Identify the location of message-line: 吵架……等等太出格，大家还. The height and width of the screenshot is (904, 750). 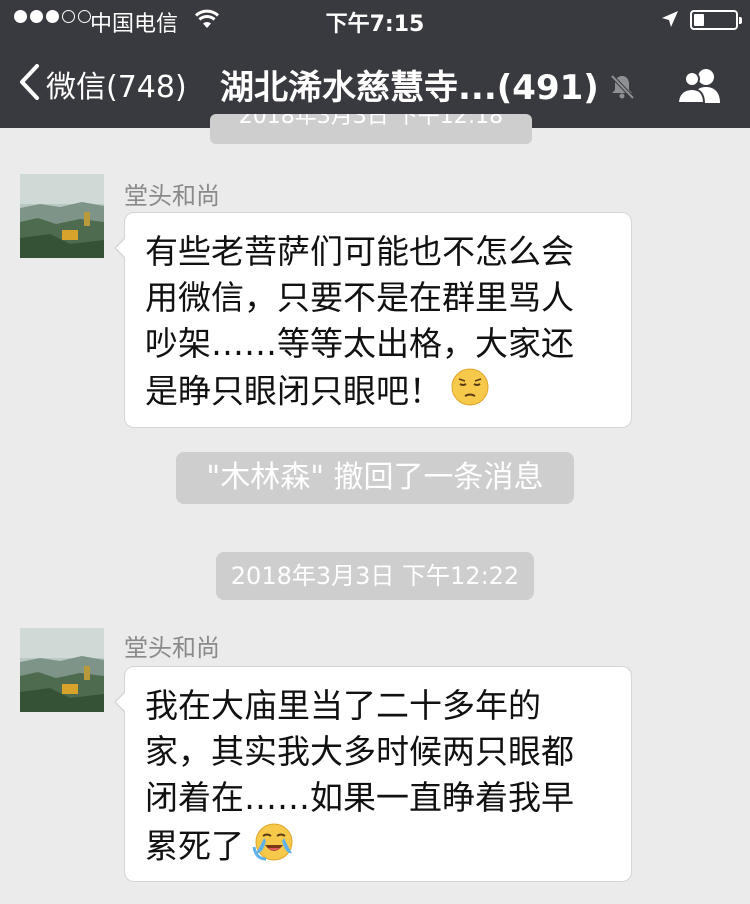
(359, 343).